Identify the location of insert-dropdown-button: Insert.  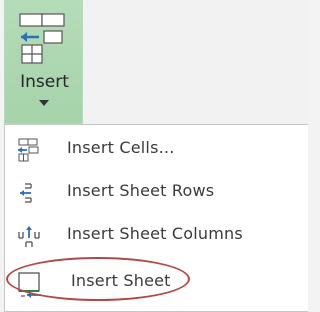
(43, 62).